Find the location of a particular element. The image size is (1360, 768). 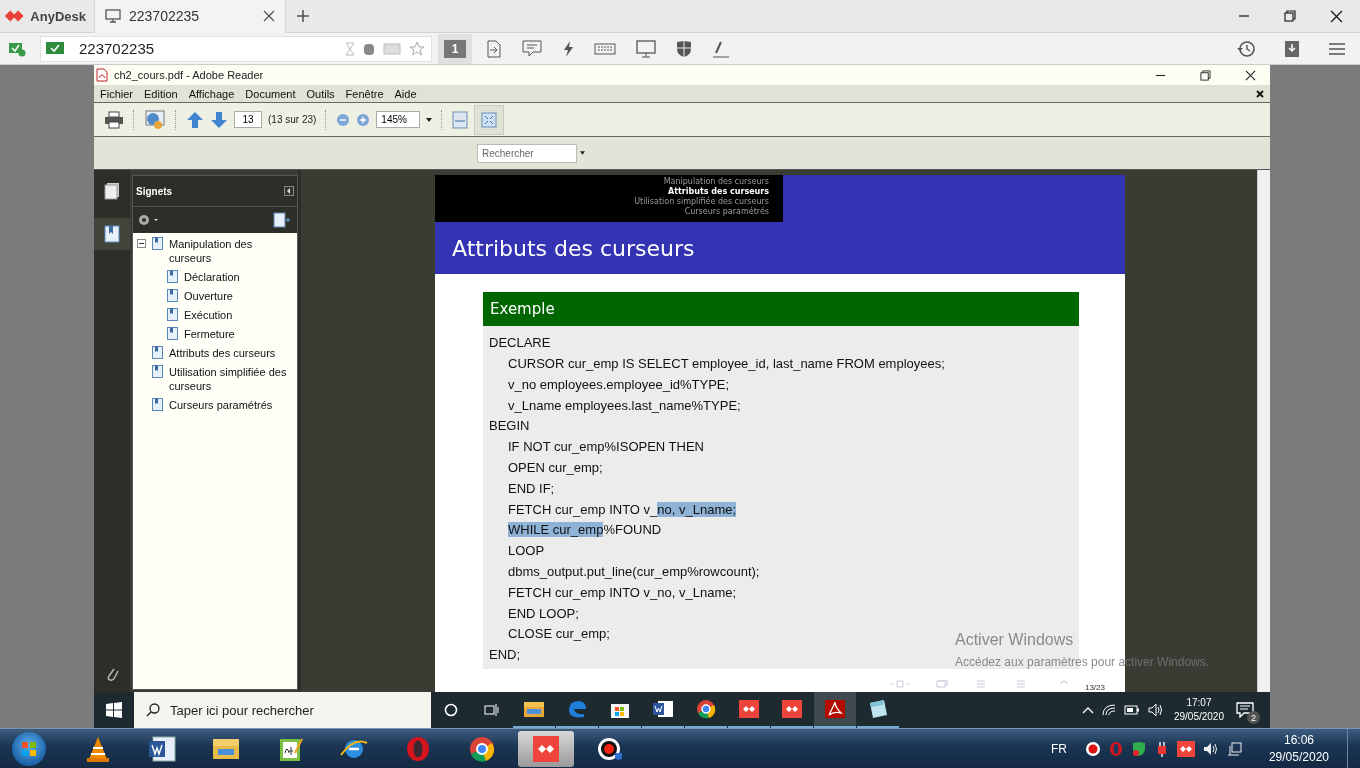

arrow-up-icon is located at coordinates (195, 119).